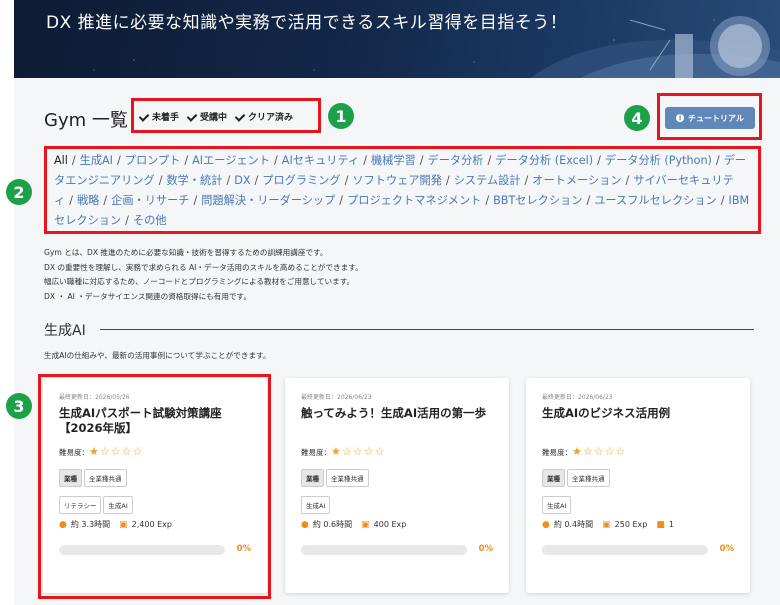  What do you see at coordinates (393, 160) in the screenshot?
I see `category-link: 機械学習` at bounding box center [393, 160].